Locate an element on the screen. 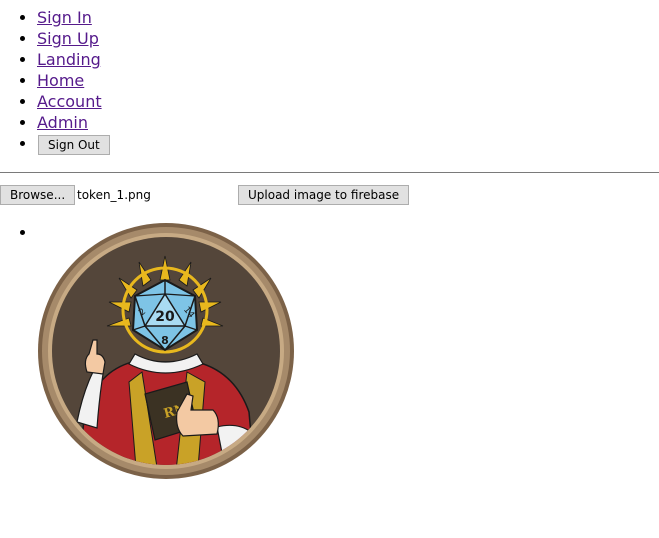 This screenshot has height=538, width=659. nav-item-sign-up: Sign Up is located at coordinates (73, 38).